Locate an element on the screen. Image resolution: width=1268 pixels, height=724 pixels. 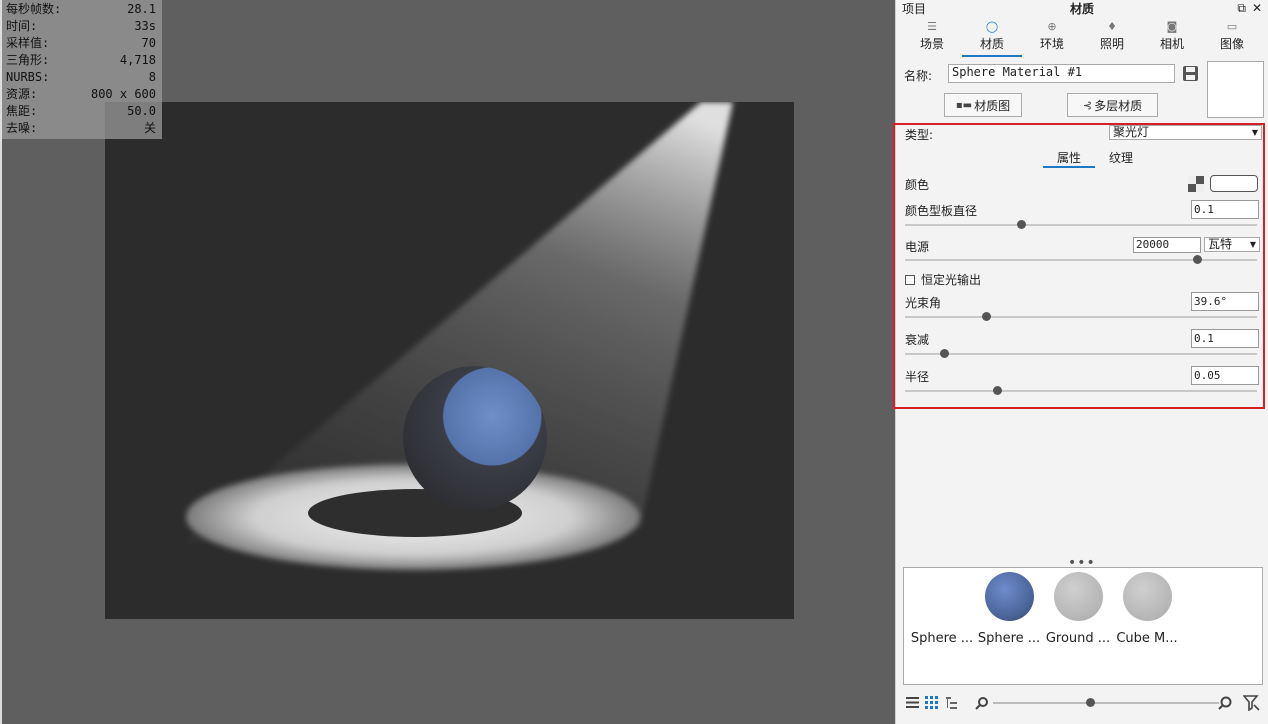
zoom-in-icon is located at coordinates (1225, 703).